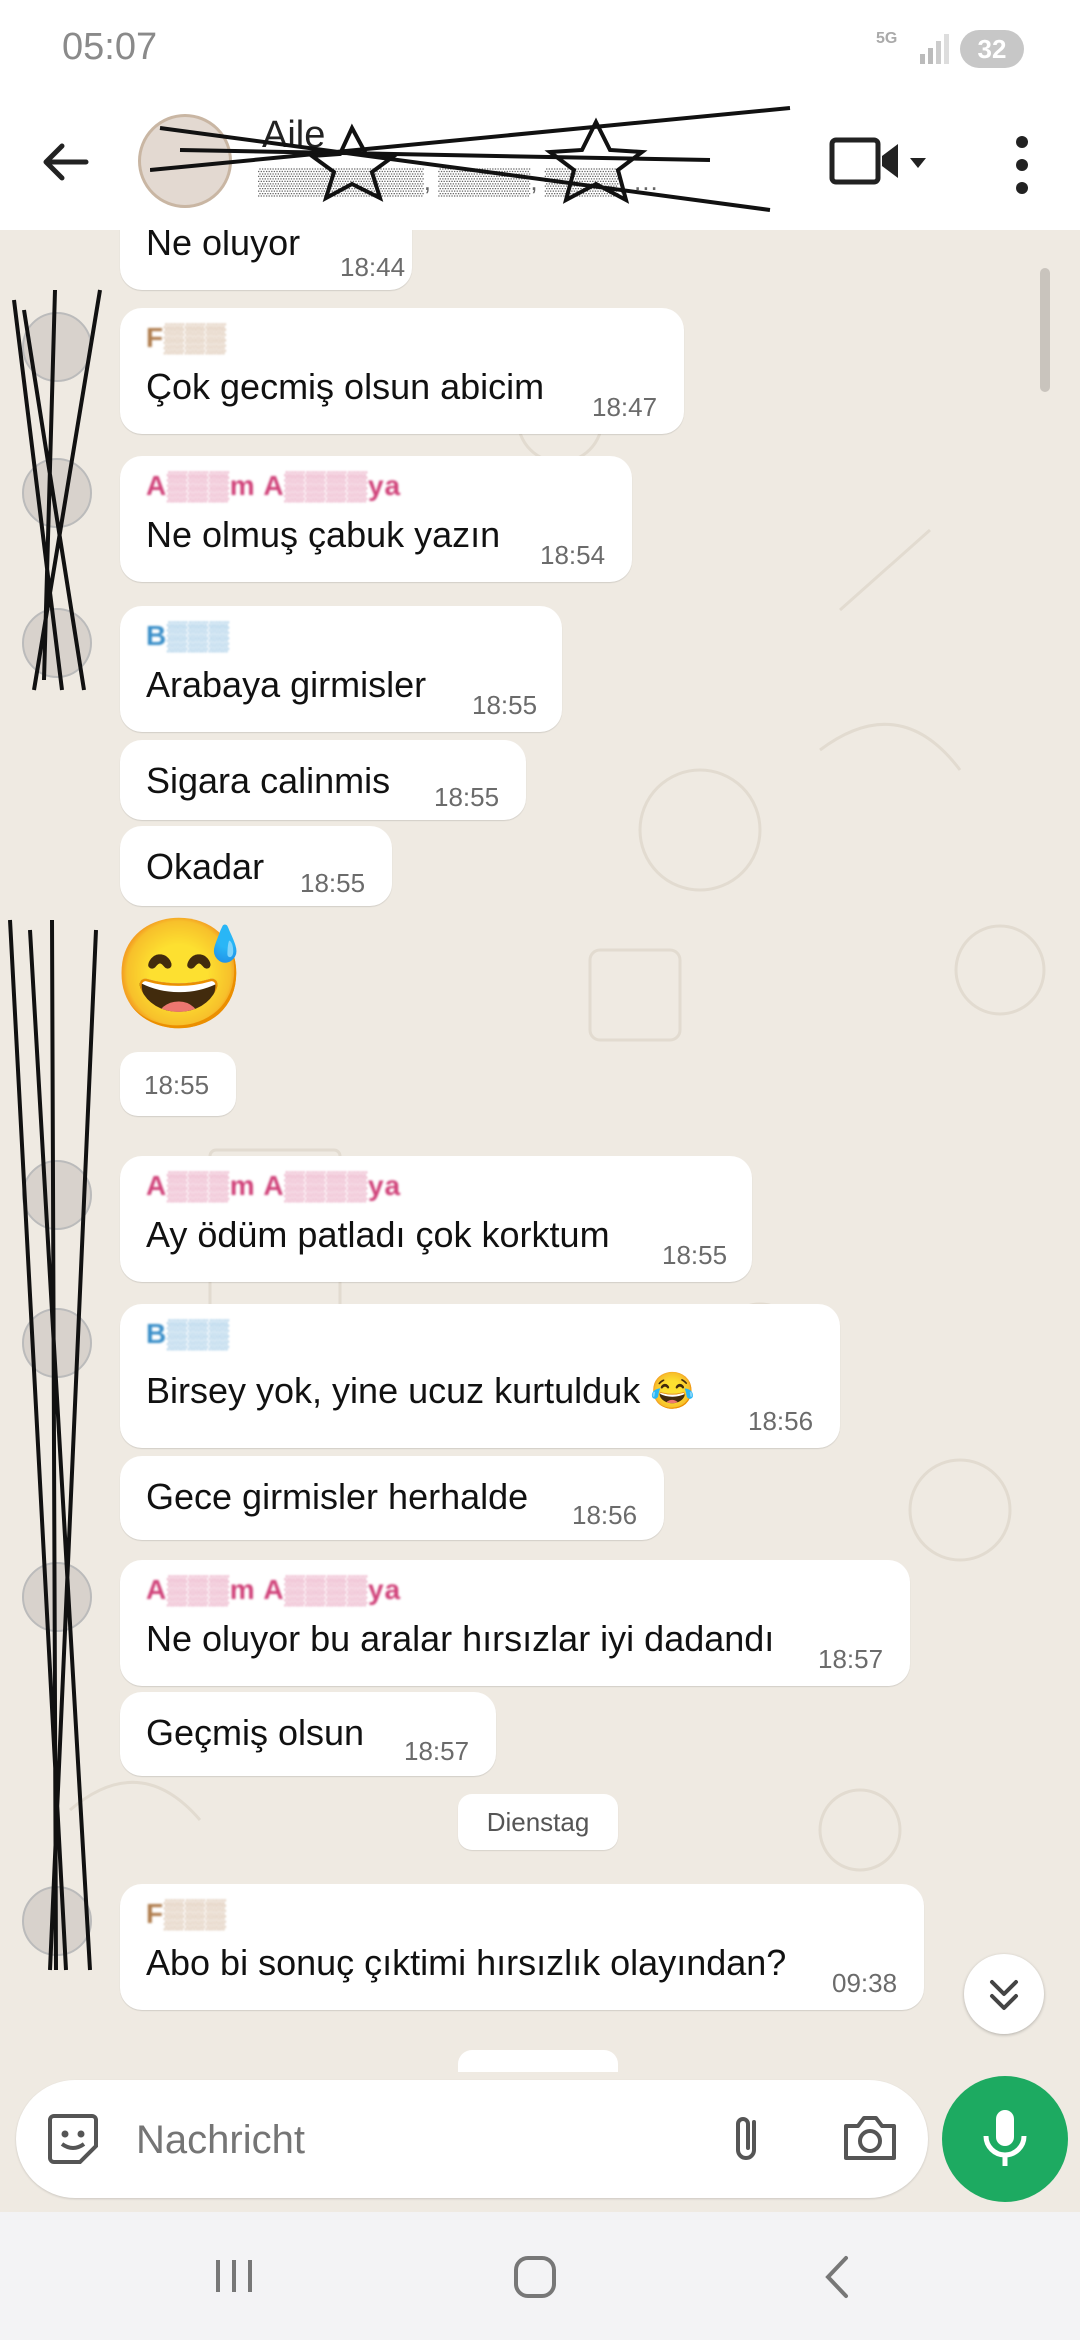  Describe the element at coordinates (886, 164) in the screenshot. I see `video-call-icon` at that location.